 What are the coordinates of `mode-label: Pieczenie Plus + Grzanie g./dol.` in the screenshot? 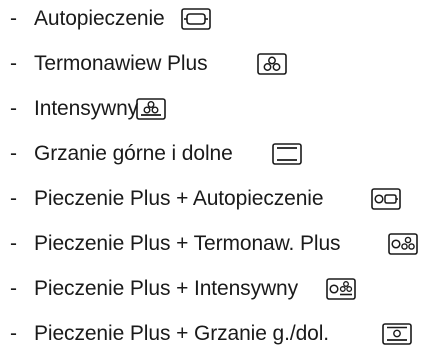 It's located at (182, 333).